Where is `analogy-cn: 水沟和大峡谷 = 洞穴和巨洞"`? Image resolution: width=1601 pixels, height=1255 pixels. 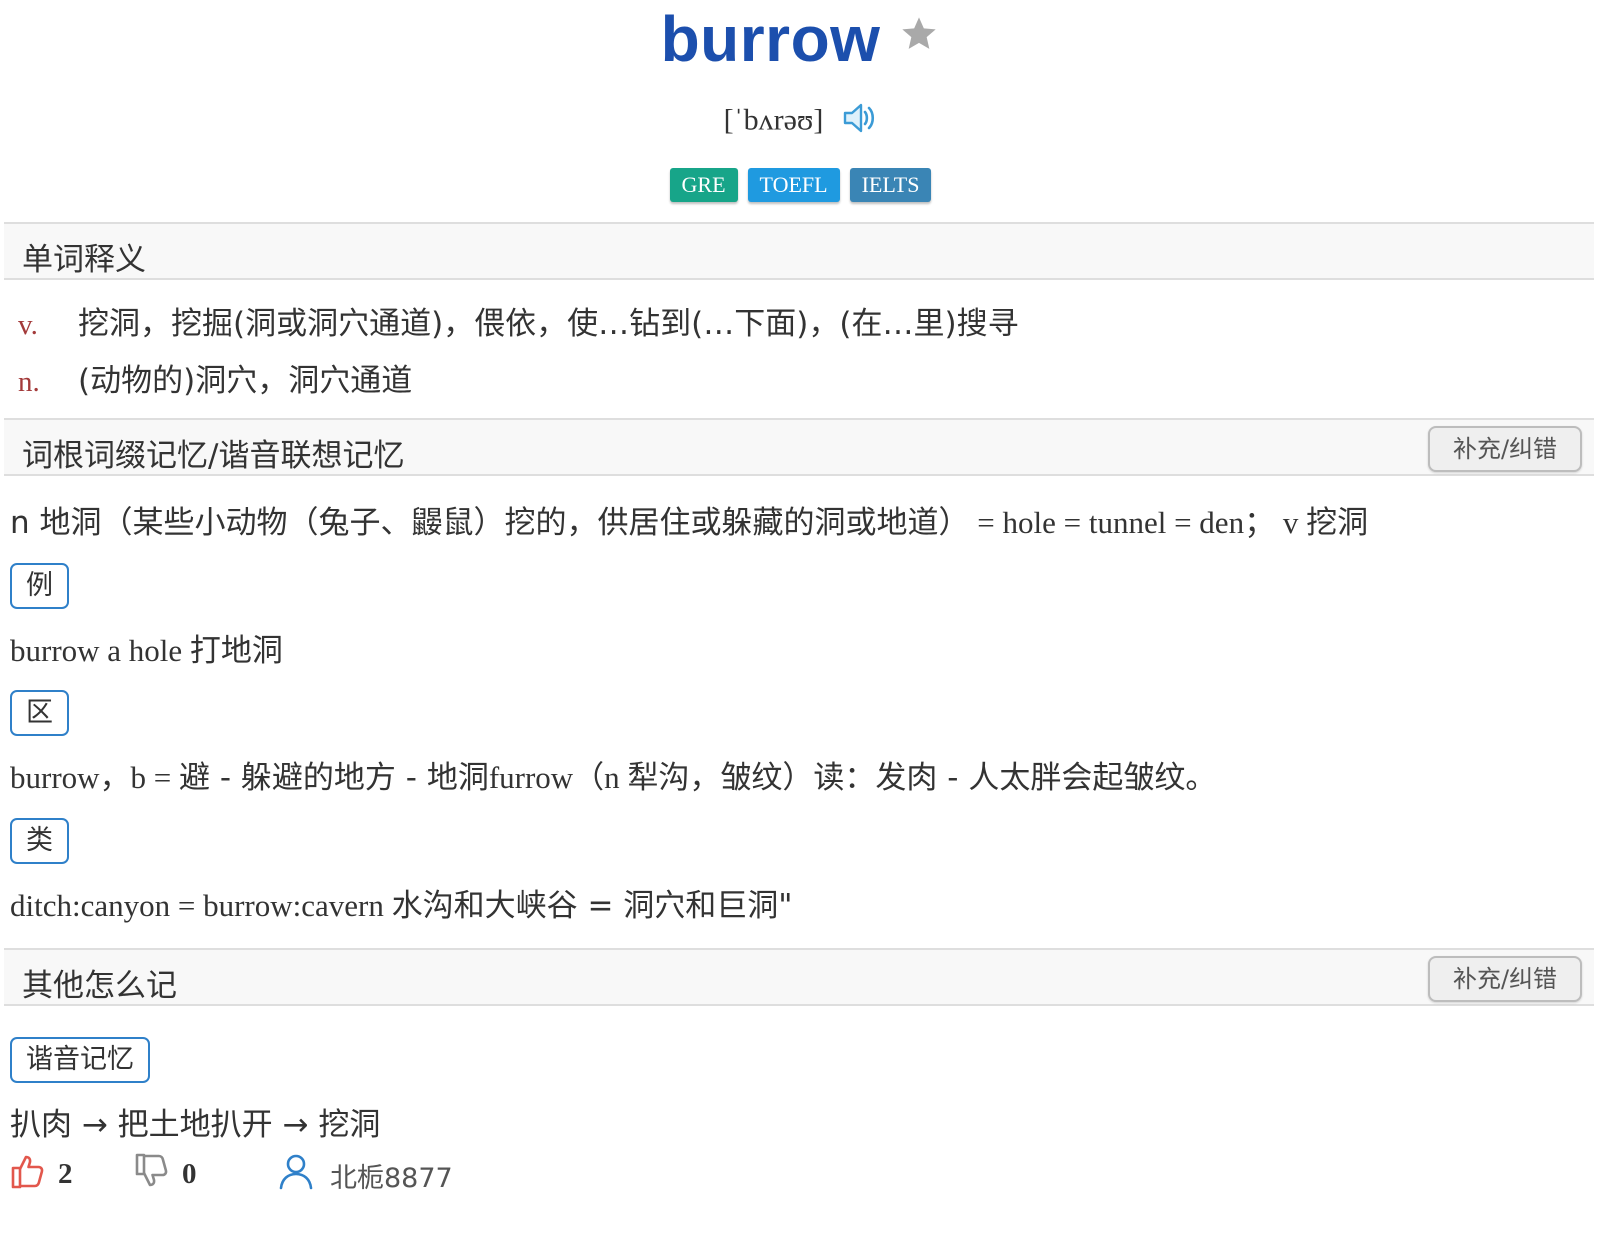
analogy-cn: 水沟和大峡谷 = 洞穴和巨洞" is located at coordinates (592, 906).